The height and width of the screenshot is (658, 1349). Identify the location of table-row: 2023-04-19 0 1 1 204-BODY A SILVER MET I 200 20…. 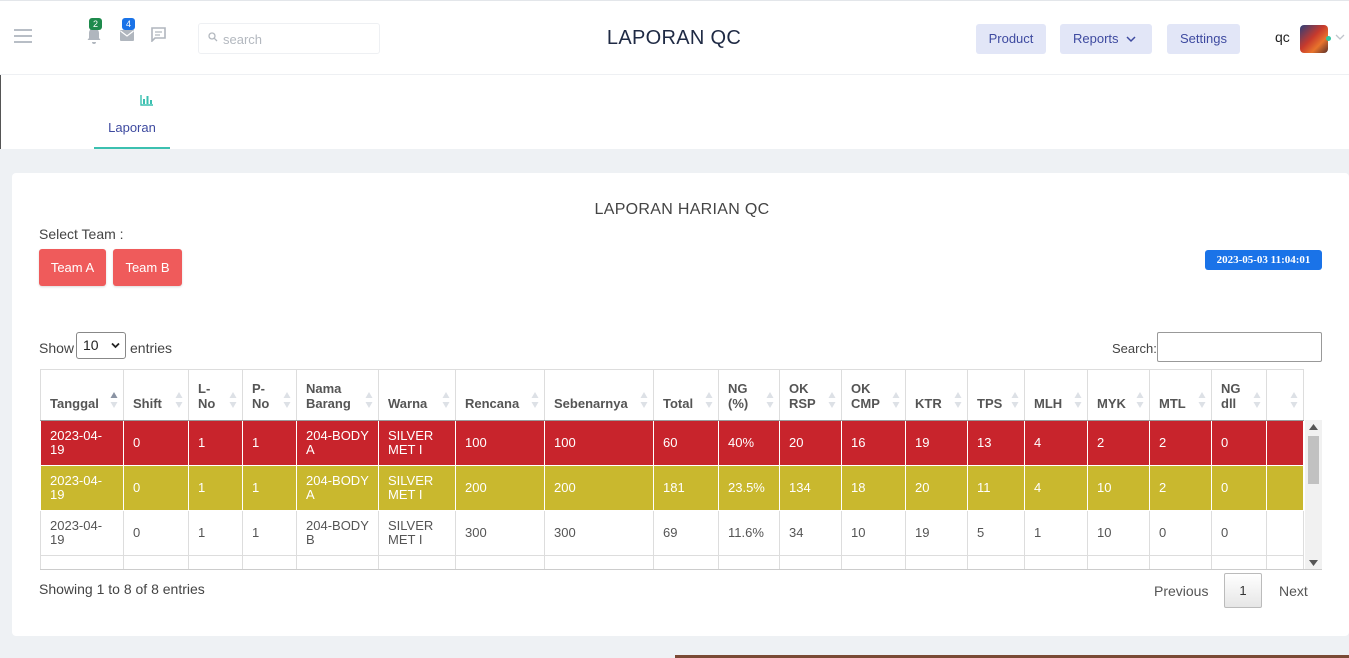
(672, 488).